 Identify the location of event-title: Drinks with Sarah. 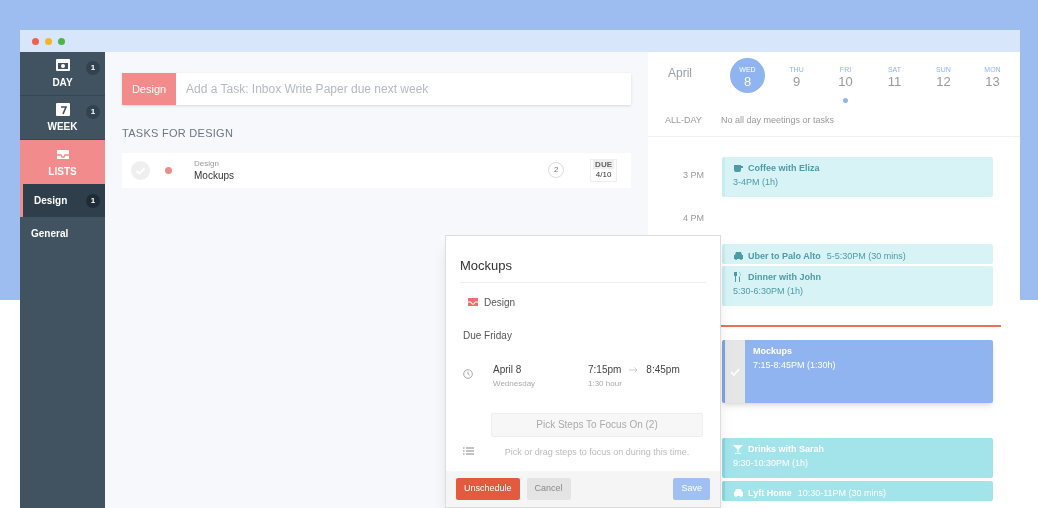
(786, 449).